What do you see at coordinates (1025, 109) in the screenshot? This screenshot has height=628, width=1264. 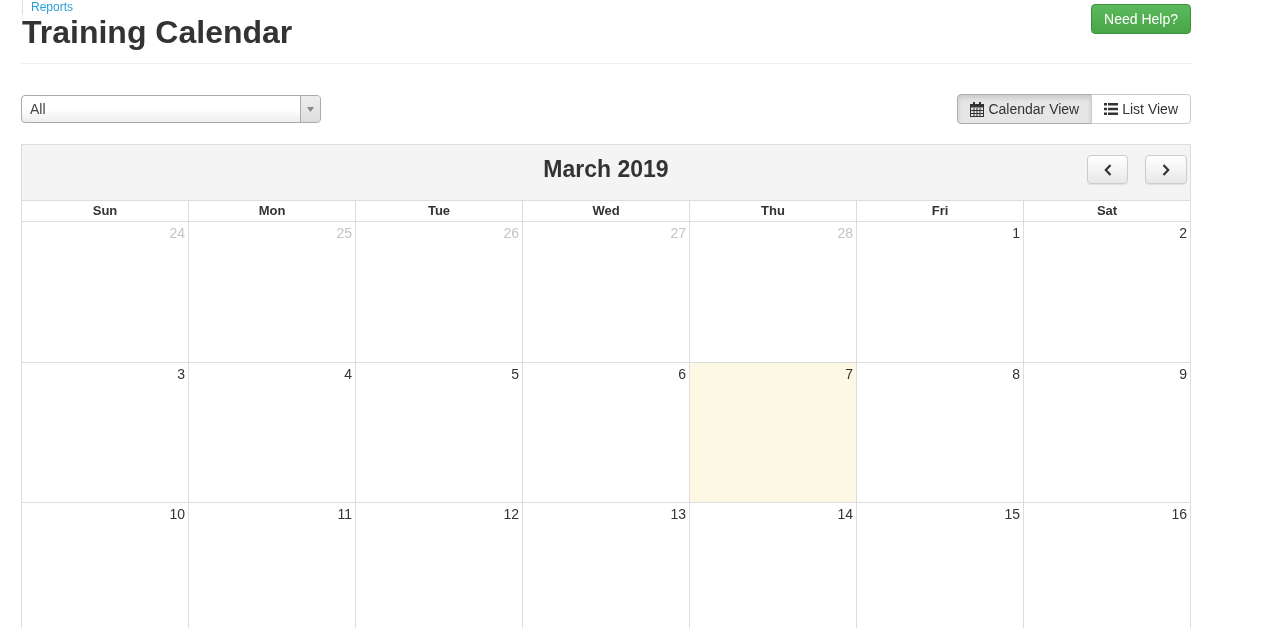 I see `view-tab: Calendar View` at bounding box center [1025, 109].